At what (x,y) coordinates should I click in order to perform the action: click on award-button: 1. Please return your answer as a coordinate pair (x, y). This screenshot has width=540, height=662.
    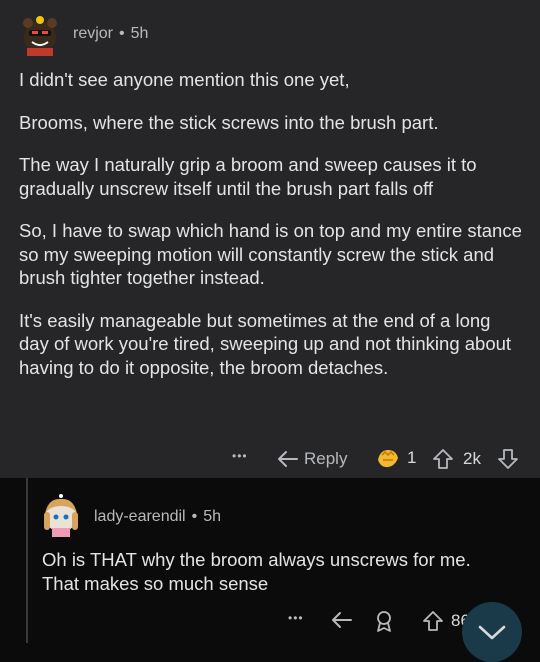
    Looking at the image, I should click on (395, 458).